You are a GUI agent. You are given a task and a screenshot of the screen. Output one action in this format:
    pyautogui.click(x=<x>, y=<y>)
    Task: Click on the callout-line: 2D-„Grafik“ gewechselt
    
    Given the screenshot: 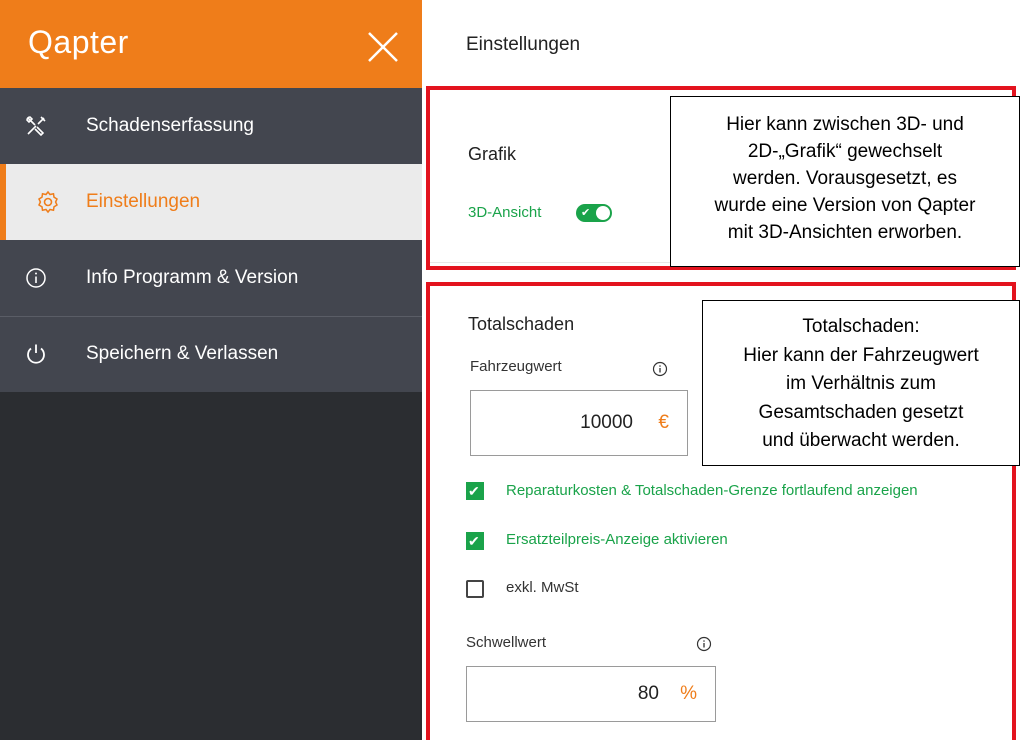 What is the action you would take?
    pyautogui.click(x=845, y=151)
    